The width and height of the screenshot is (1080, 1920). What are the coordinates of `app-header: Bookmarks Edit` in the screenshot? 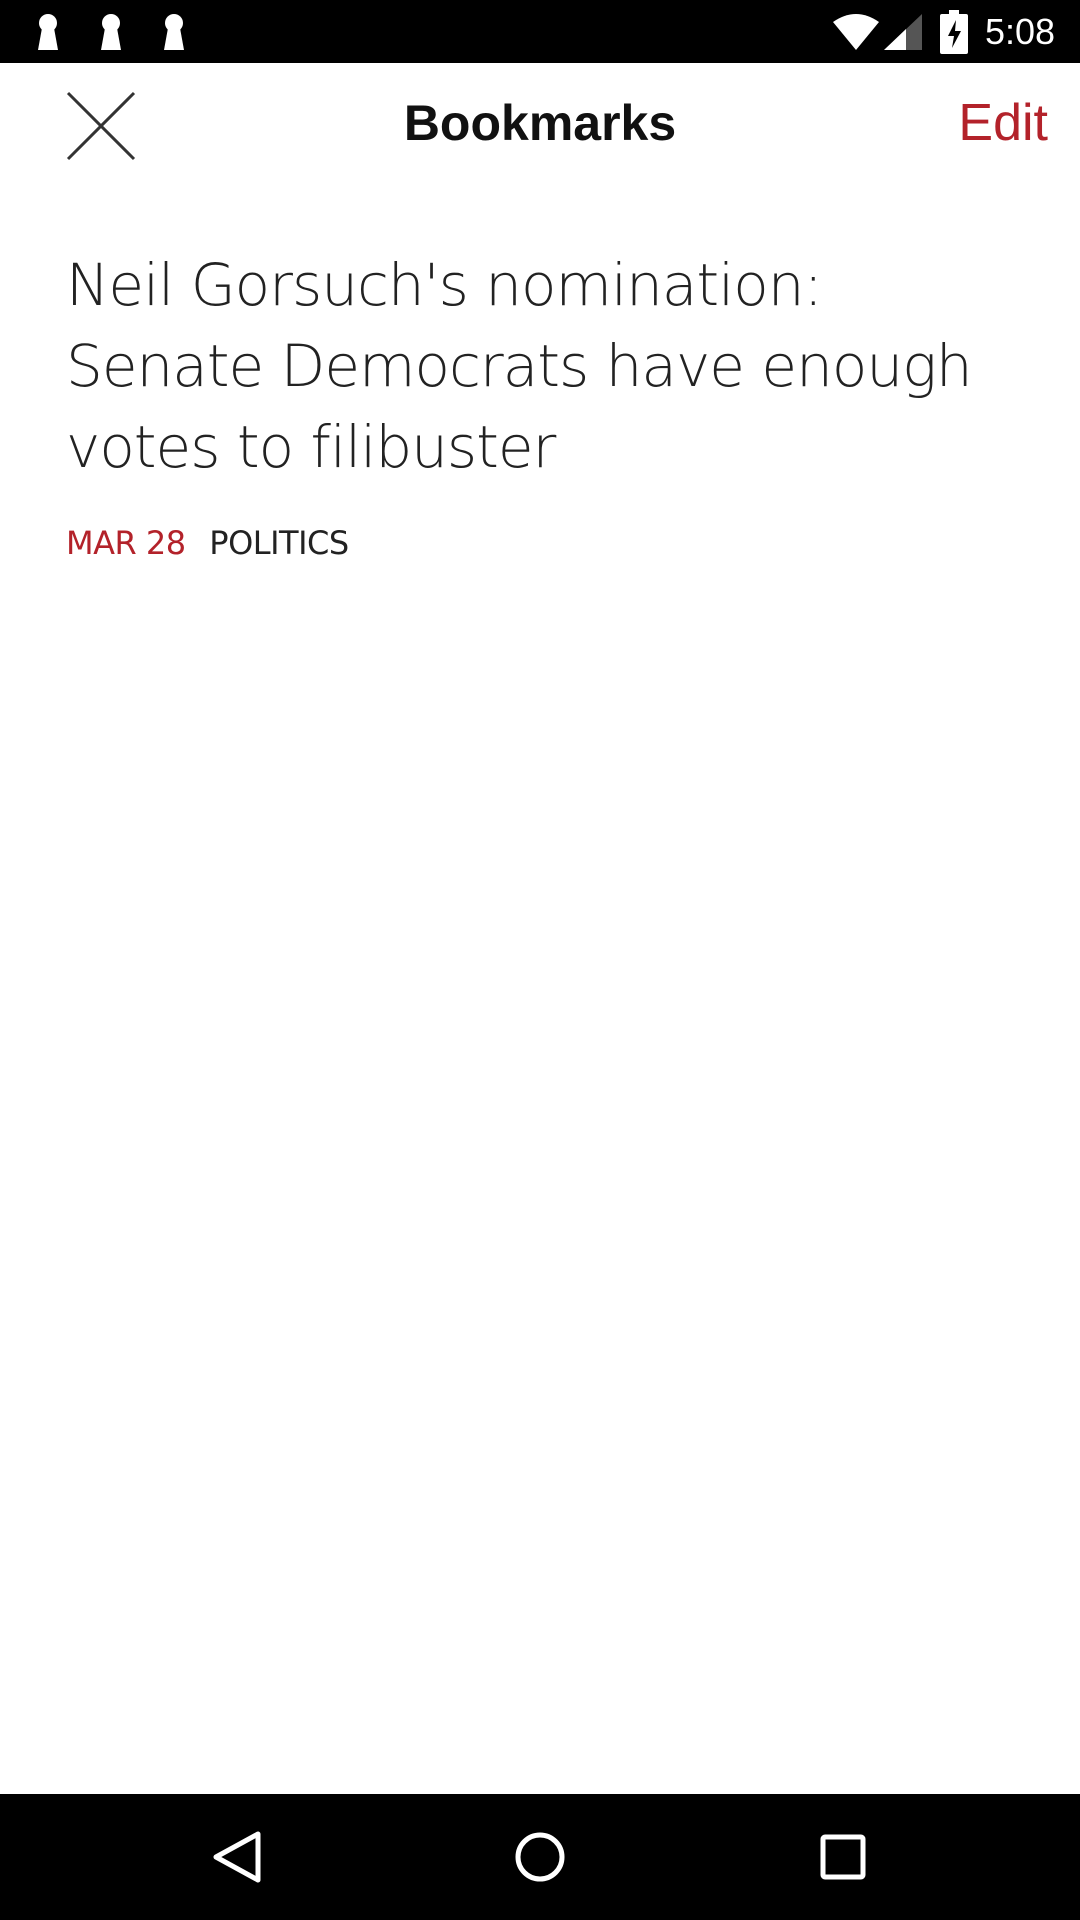 It's located at (540, 123).